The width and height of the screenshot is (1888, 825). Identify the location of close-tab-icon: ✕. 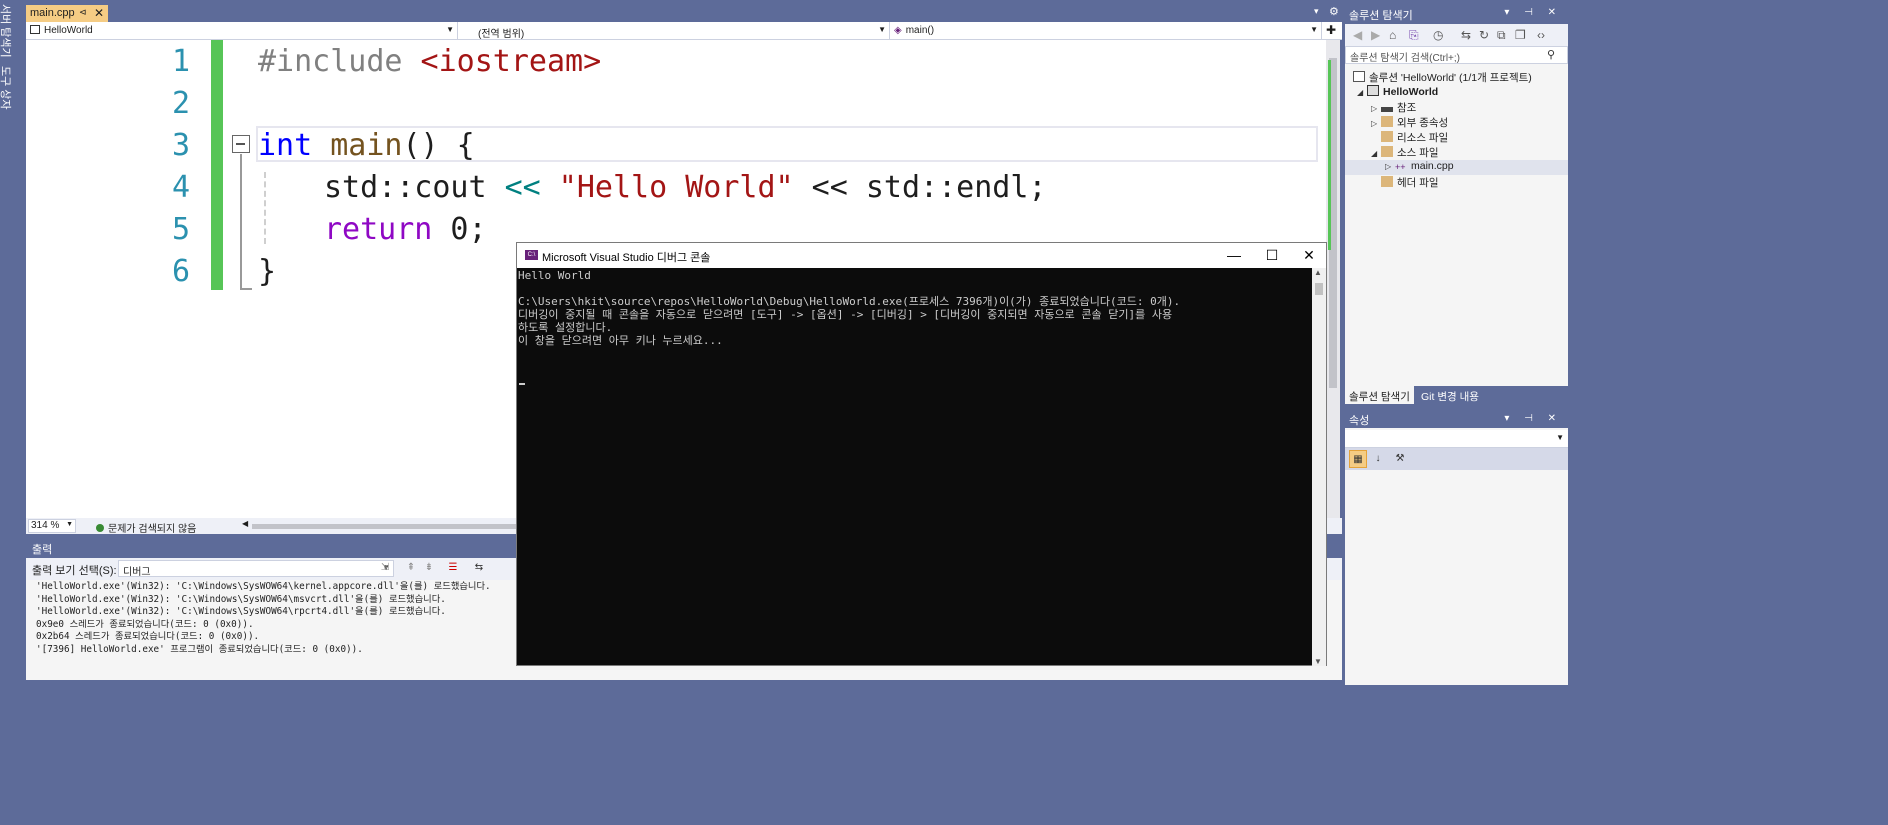
(99, 13).